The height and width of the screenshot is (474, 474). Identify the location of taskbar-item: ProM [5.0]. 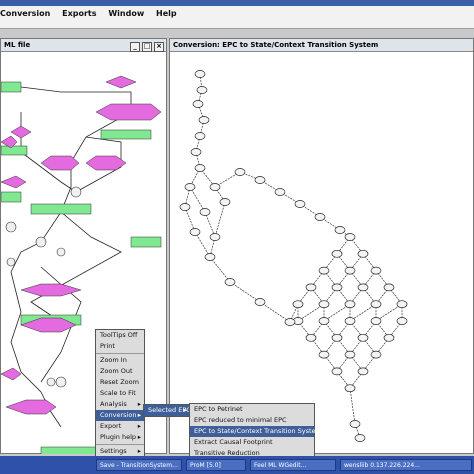
(216, 465).